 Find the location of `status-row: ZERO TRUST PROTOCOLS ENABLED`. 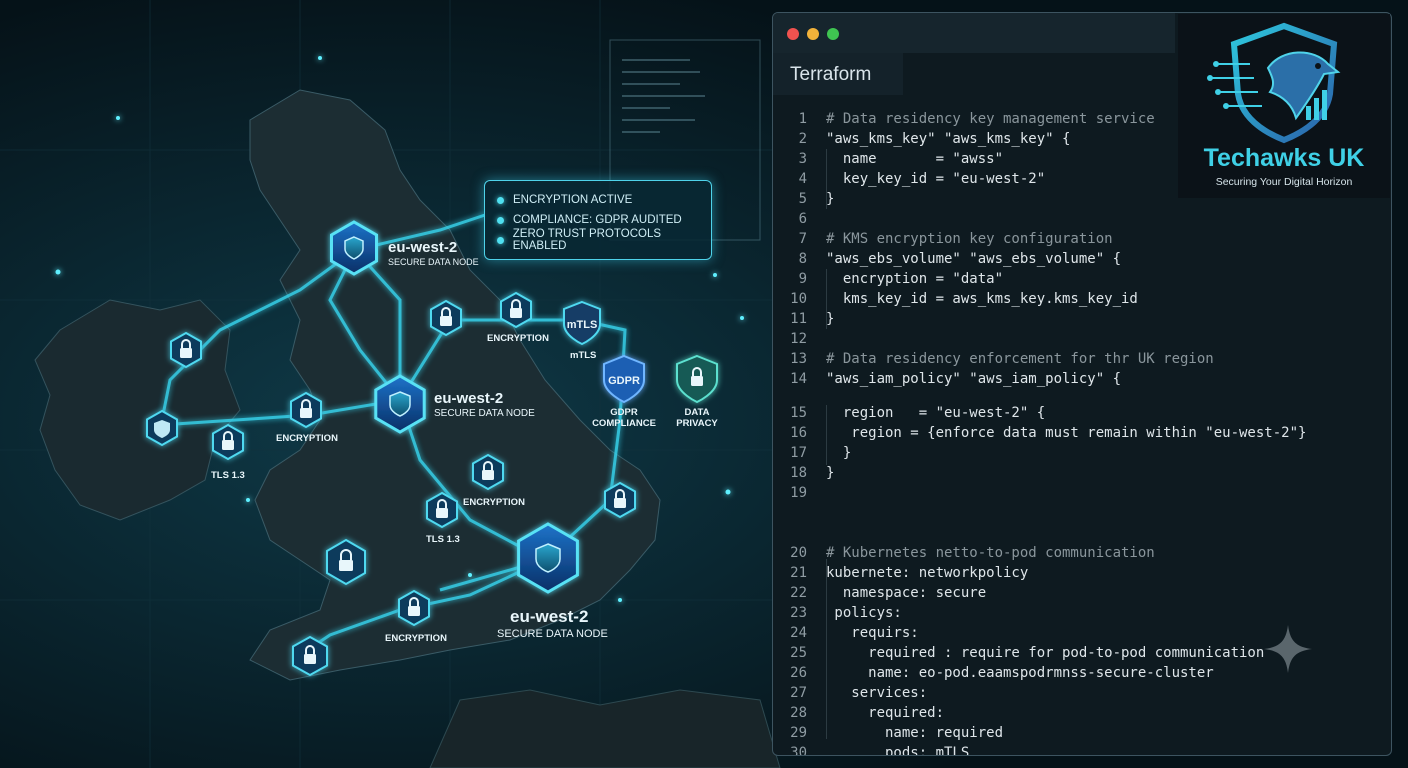

status-row: ZERO TRUST PROTOCOLS ENABLED is located at coordinates (604, 240).